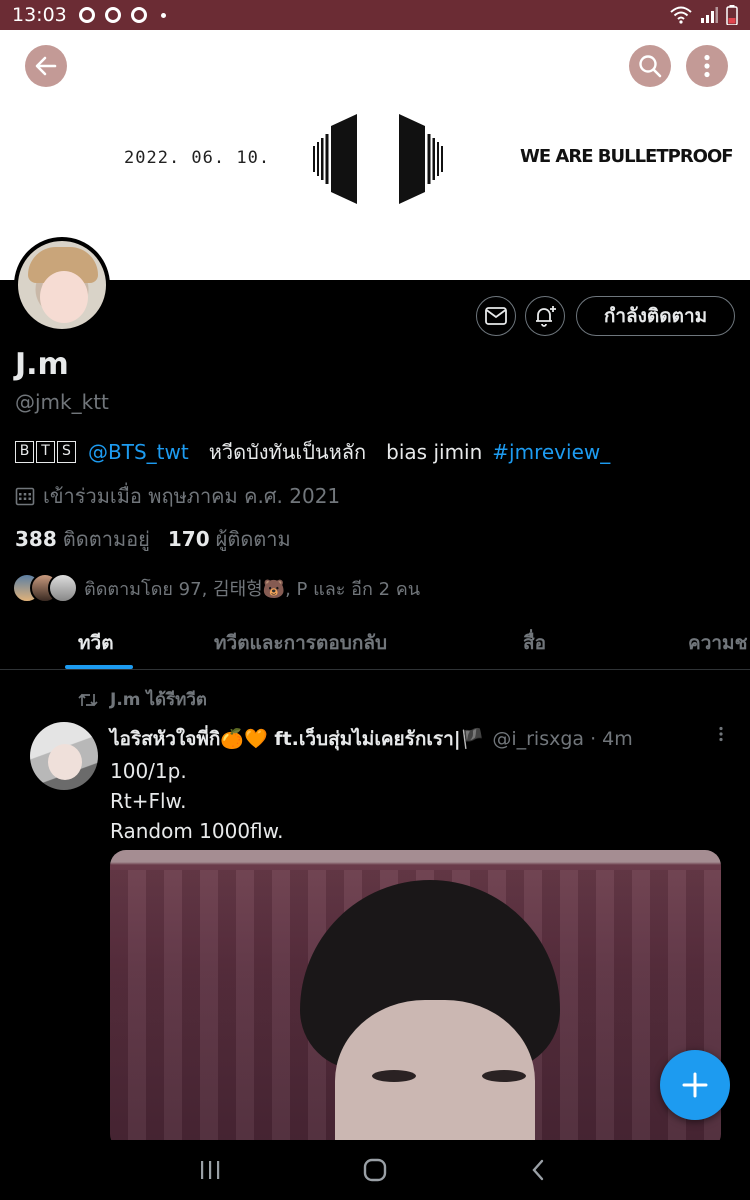  What do you see at coordinates (163, 15) in the screenshot?
I see `notification-dot-icon` at bounding box center [163, 15].